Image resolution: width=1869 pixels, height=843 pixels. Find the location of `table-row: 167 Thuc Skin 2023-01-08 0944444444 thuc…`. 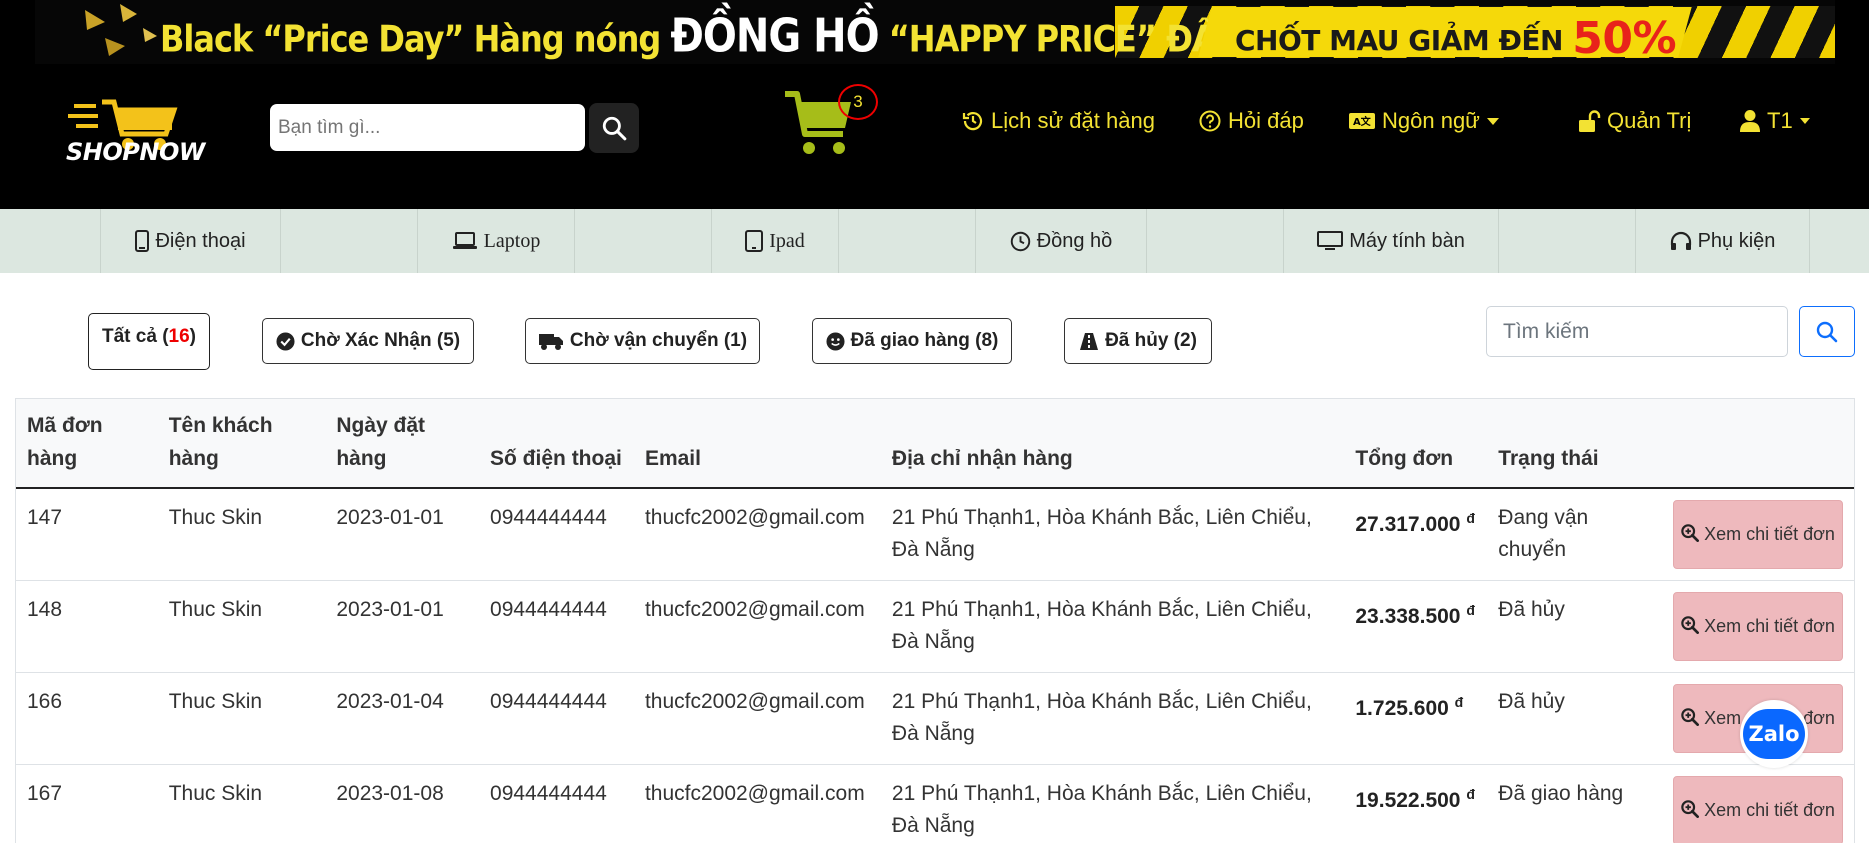

table-row: 167 Thuc Skin 2023-01-08 0944444444 thuc… is located at coordinates (935, 803).